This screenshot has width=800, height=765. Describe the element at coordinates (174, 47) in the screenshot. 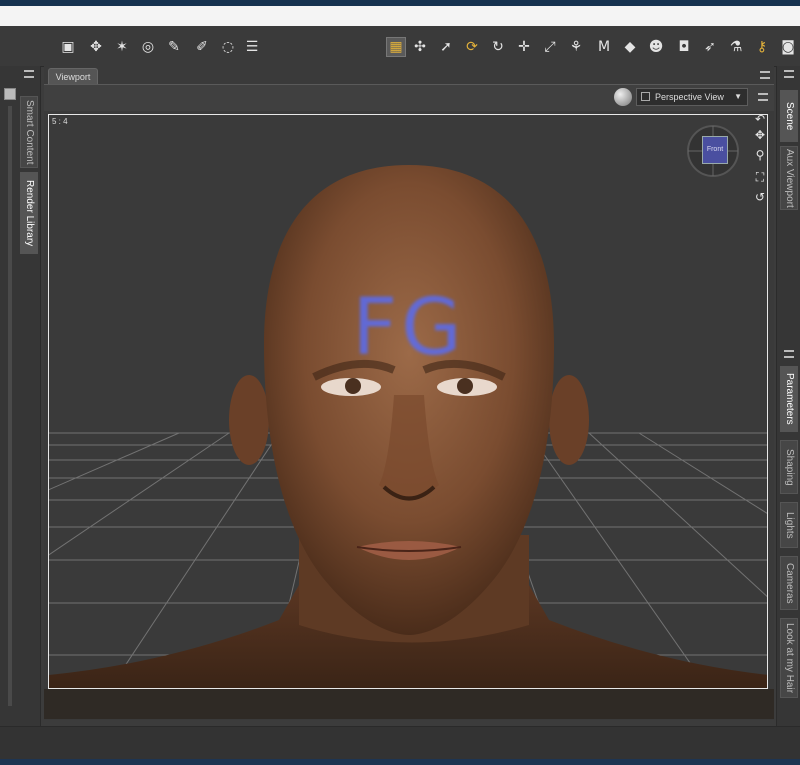

I see `dropper-icon: ✎` at that location.